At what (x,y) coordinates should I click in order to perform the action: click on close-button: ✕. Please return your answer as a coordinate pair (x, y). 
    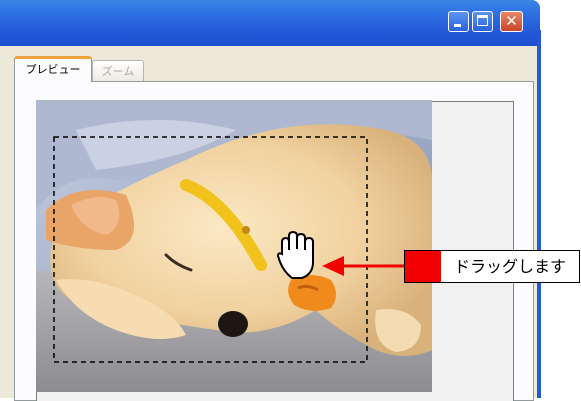
    Looking at the image, I should click on (511, 21).